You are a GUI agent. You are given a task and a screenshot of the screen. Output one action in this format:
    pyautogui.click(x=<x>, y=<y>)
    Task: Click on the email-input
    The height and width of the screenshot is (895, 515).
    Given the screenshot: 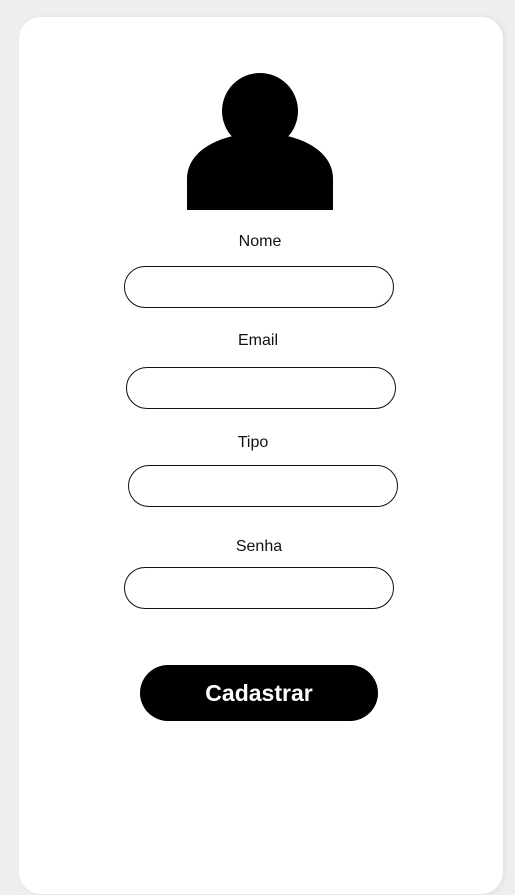 What is the action you would take?
    pyautogui.click(x=261, y=388)
    